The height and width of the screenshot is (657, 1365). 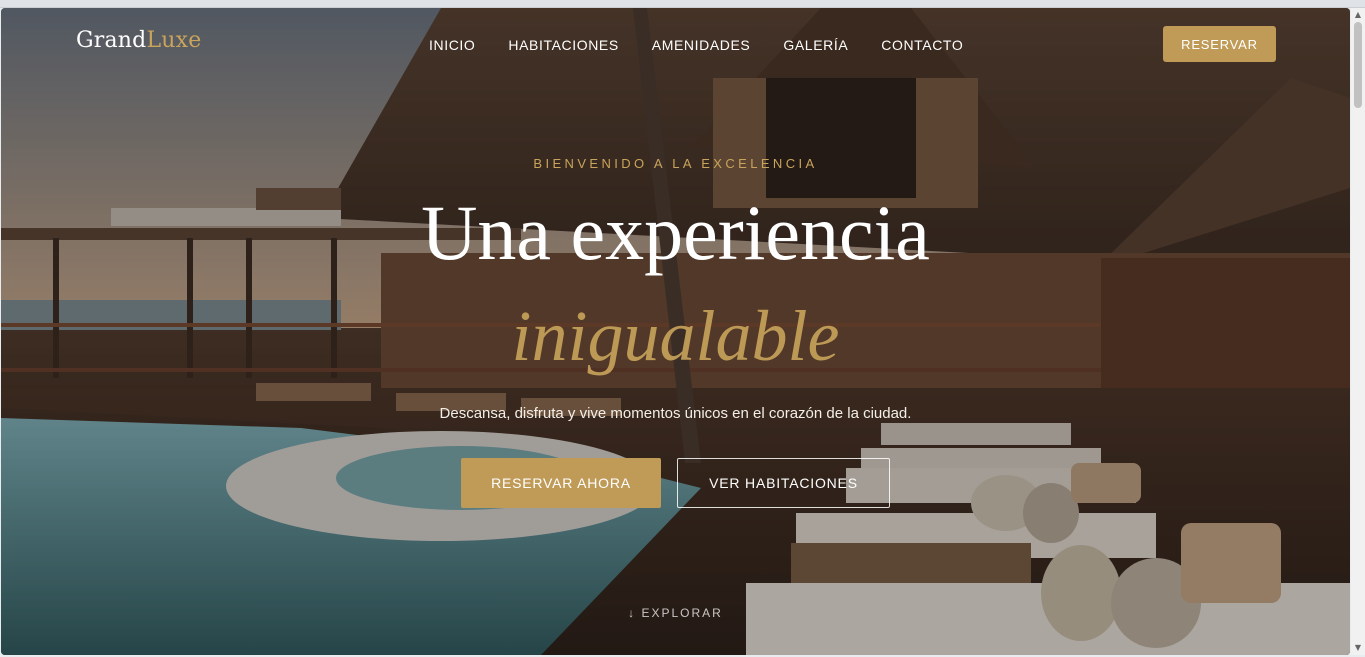 What do you see at coordinates (701, 45) in the screenshot?
I see `nav-link-amenidades: AMENIDADES` at bounding box center [701, 45].